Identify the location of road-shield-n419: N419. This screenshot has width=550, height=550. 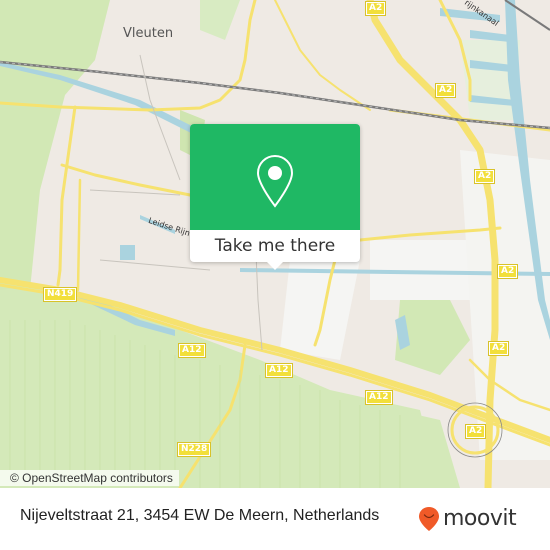
(60, 294).